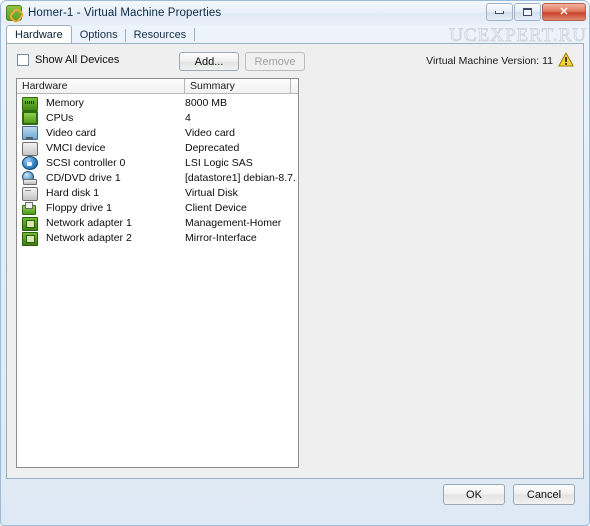  What do you see at coordinates (60, 117) in the screenshot?
I see `device-name: CPUs` at bounding box center [60, 117].